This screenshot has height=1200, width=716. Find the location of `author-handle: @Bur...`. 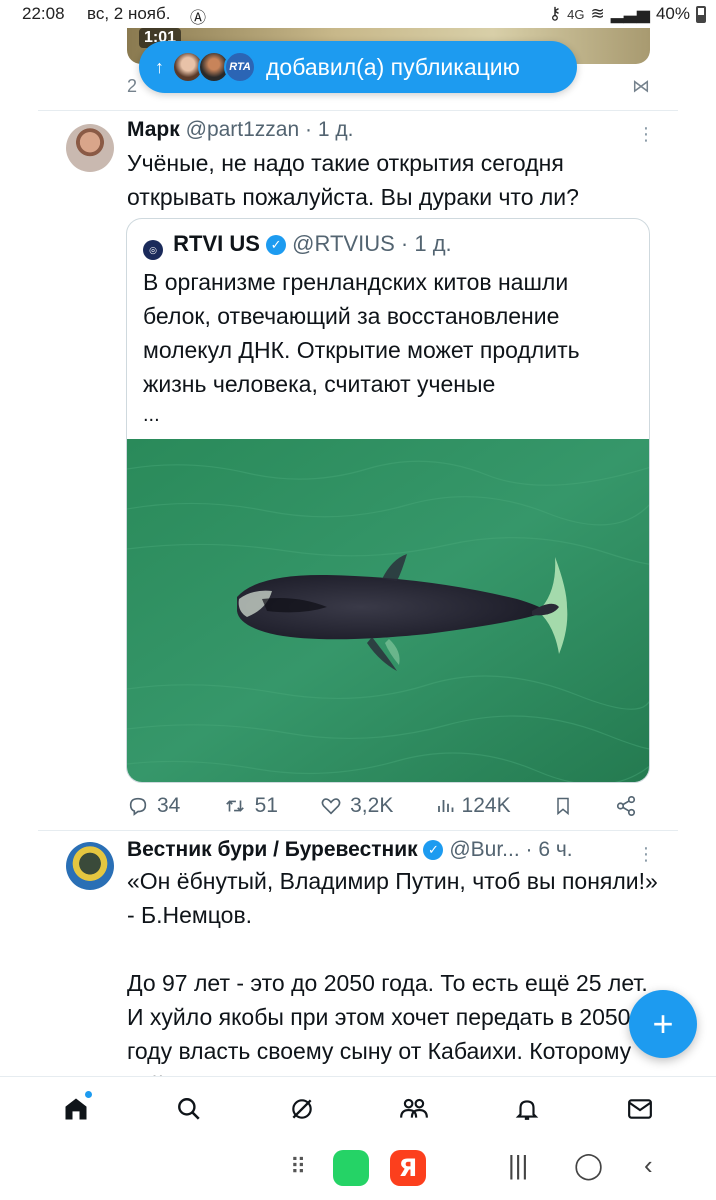

author-handle: @Bur... is located at coordinates (484, 849).